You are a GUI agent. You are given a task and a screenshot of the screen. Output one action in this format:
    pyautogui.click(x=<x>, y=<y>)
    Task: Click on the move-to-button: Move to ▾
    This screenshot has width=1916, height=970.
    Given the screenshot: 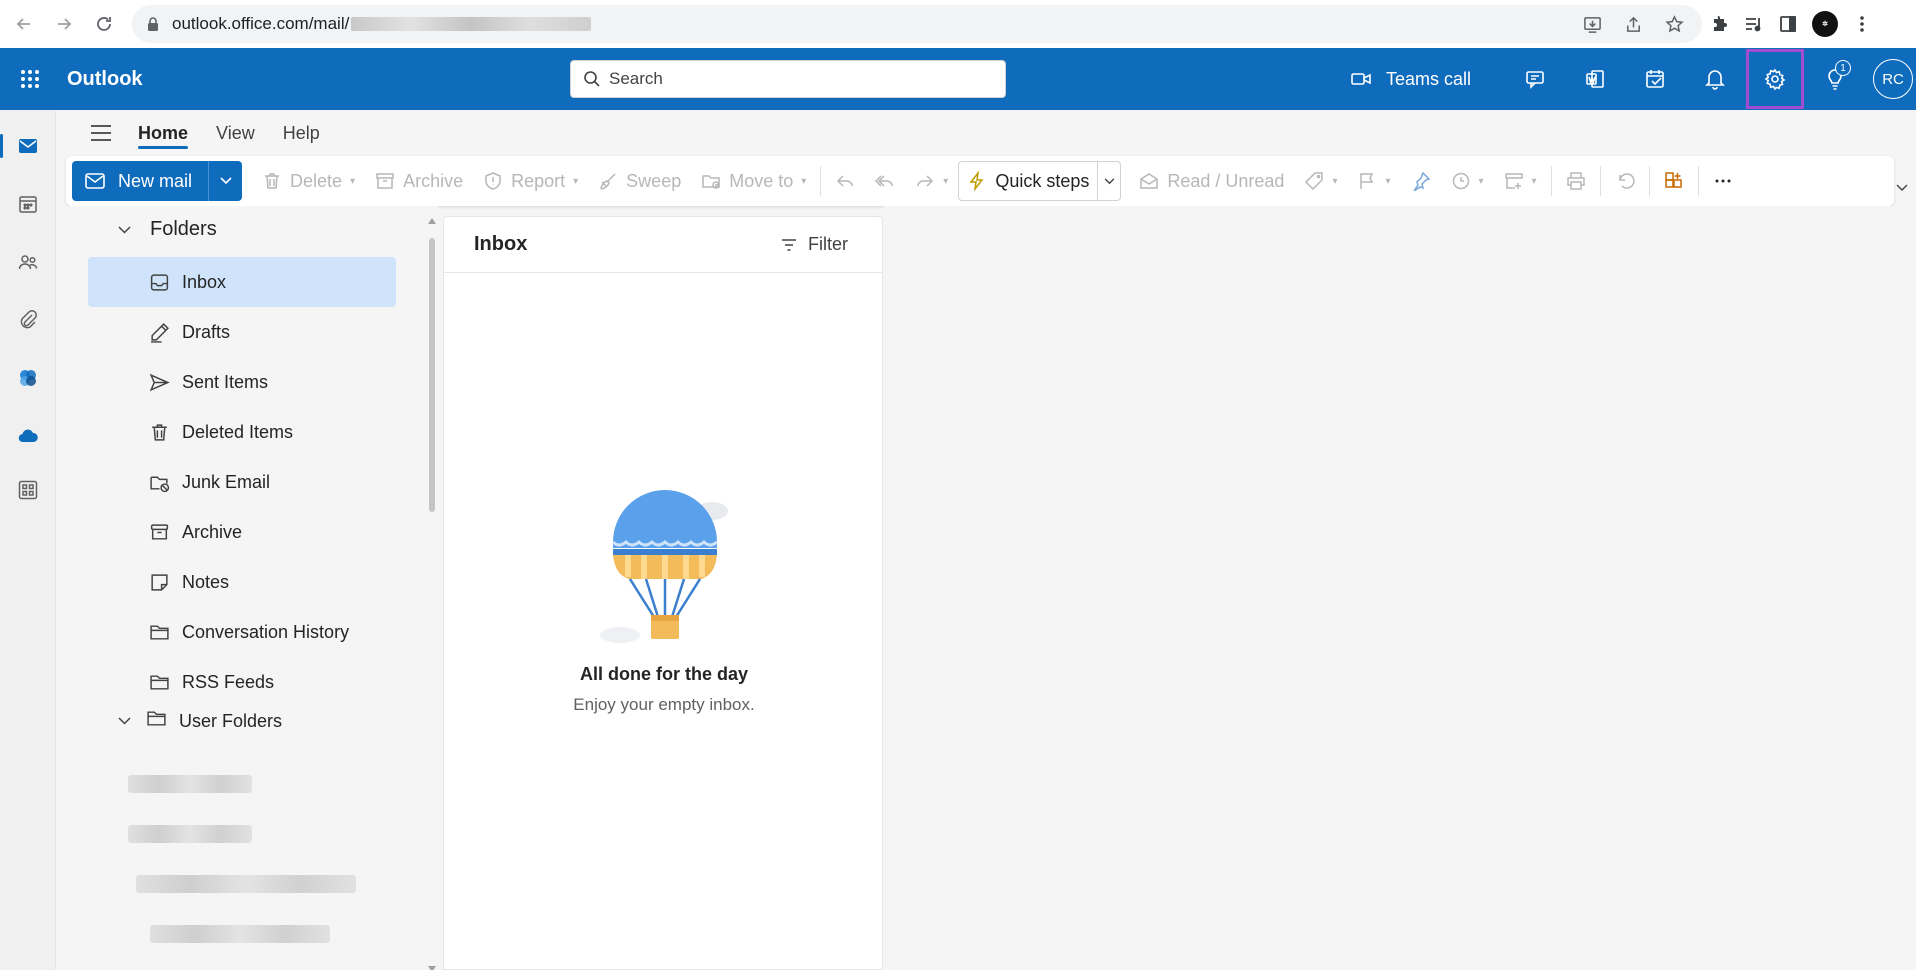 What is the action you would take?
    pyautogui.click(x=753, y=181)
    